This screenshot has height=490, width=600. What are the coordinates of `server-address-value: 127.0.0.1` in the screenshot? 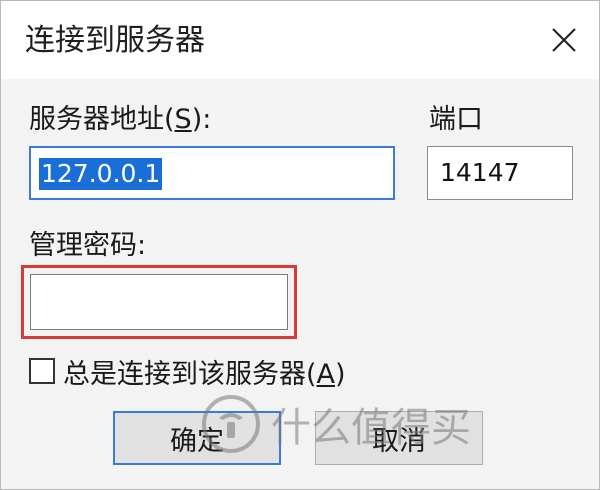 It's located at (101, 174).